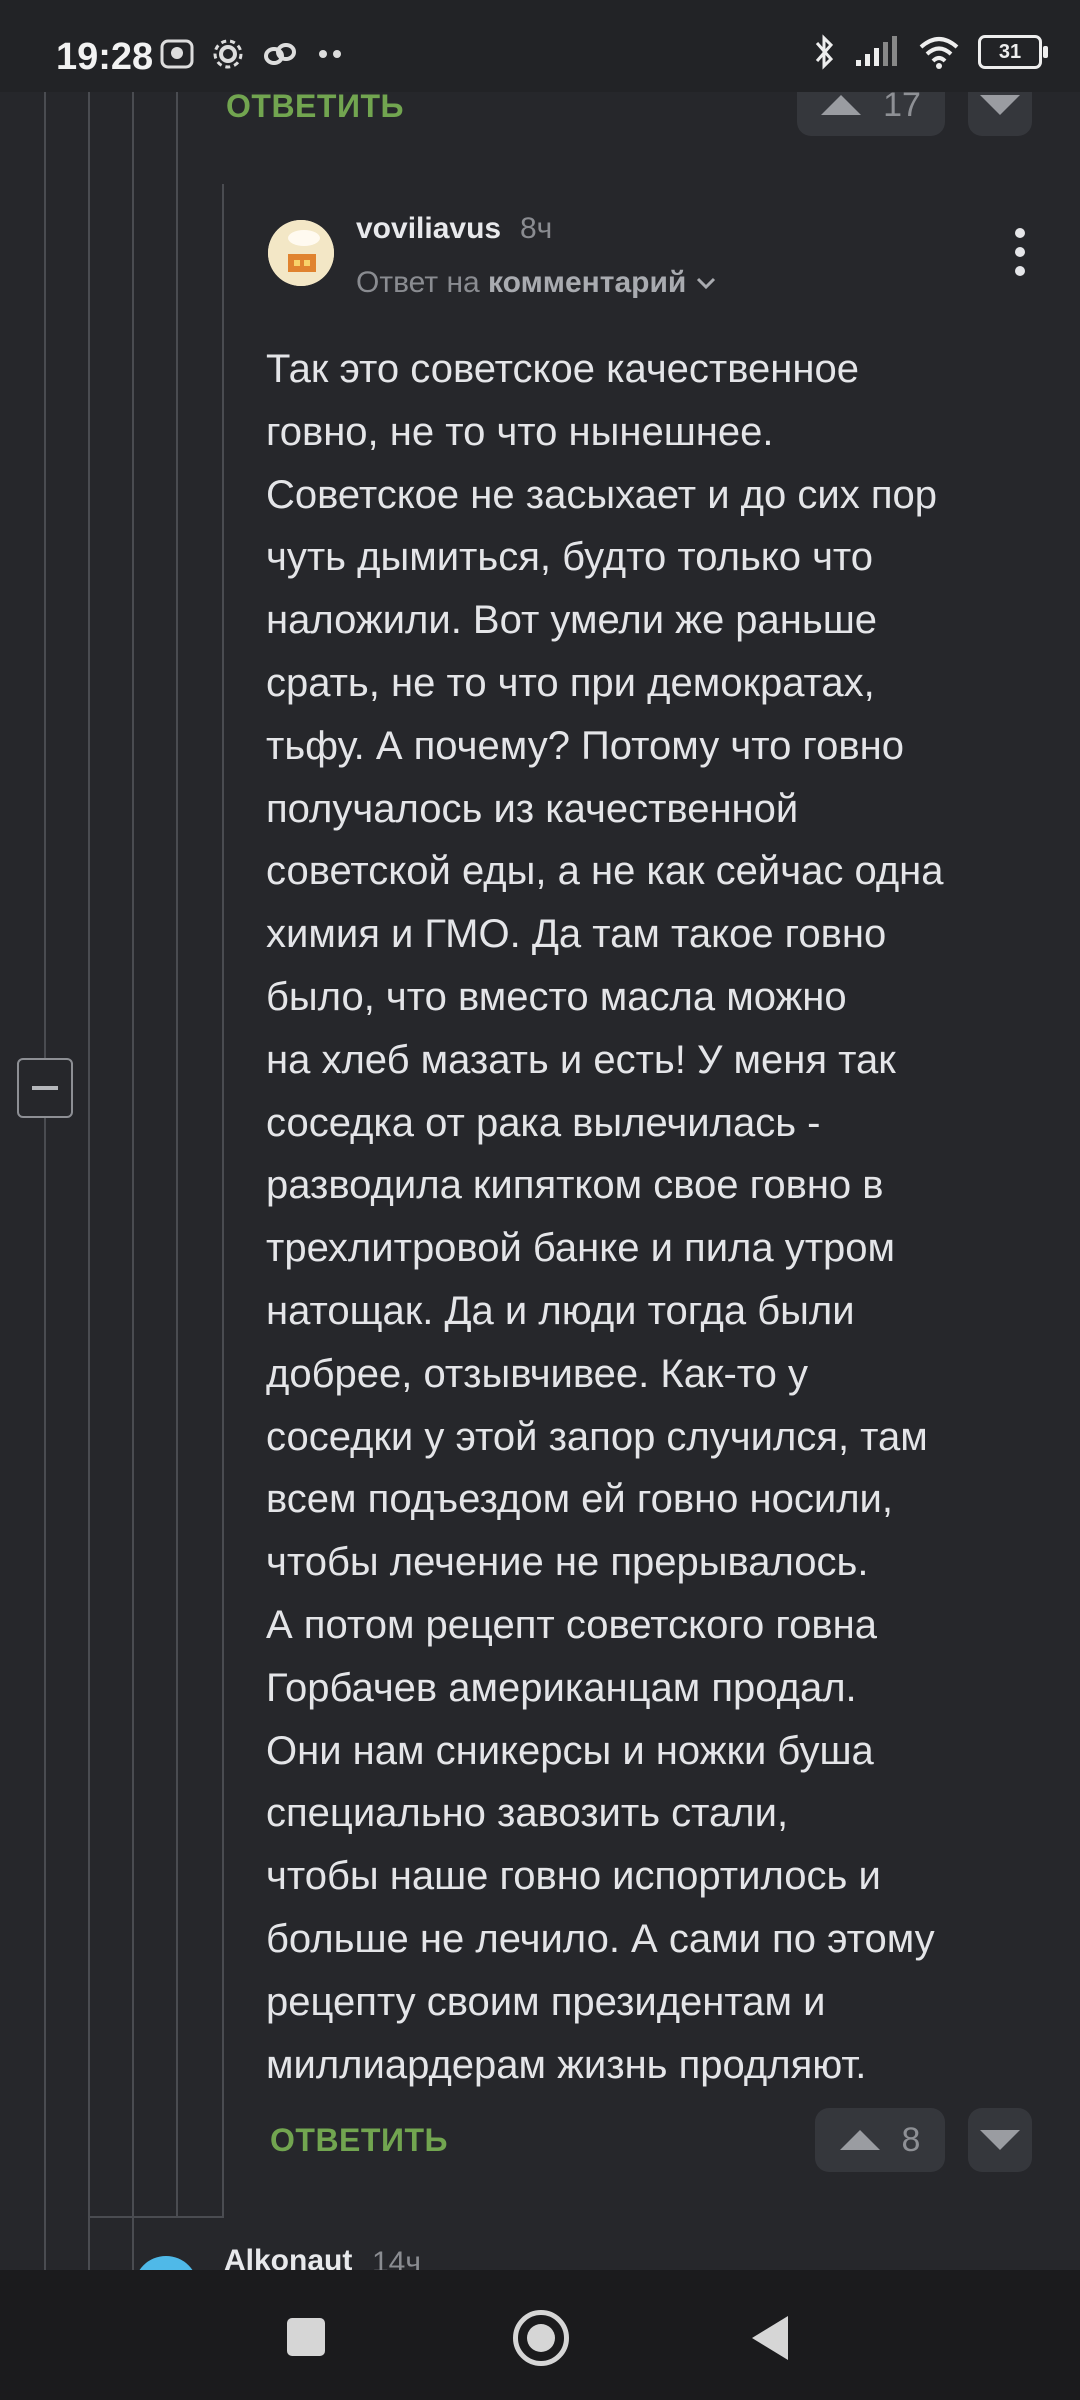  Describe the element at coordinates (911, 2139) in the screenshot. I see `comment-score: 8` at that location.